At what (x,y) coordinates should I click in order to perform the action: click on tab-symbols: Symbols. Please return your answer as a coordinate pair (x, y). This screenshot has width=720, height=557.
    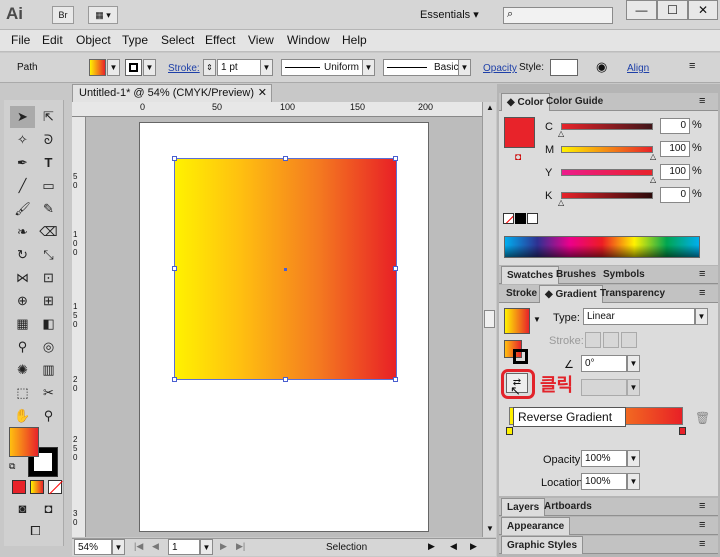
    Looking at the image, I should click on (624, 275).